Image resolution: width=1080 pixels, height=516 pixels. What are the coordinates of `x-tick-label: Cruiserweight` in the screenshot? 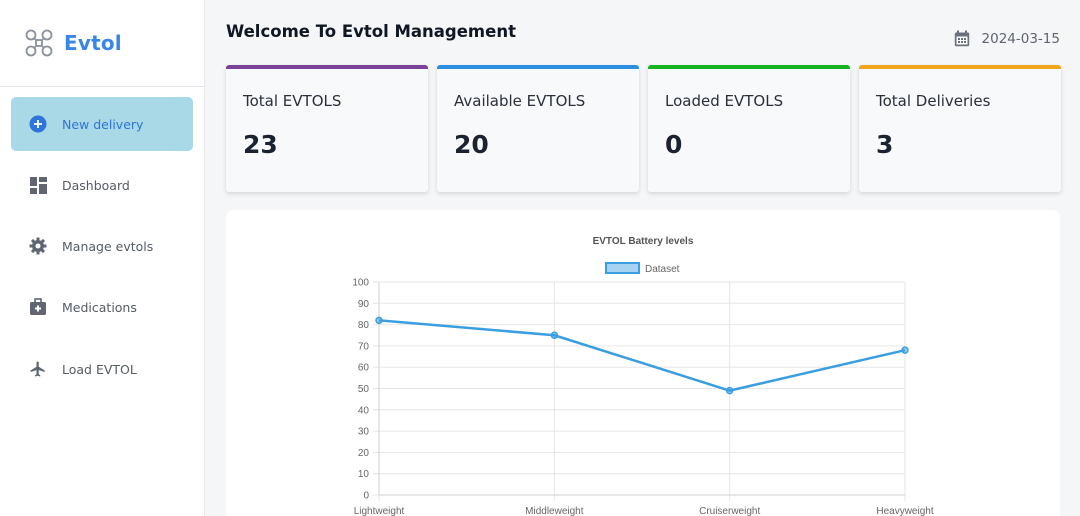 It's located at (729, 511).